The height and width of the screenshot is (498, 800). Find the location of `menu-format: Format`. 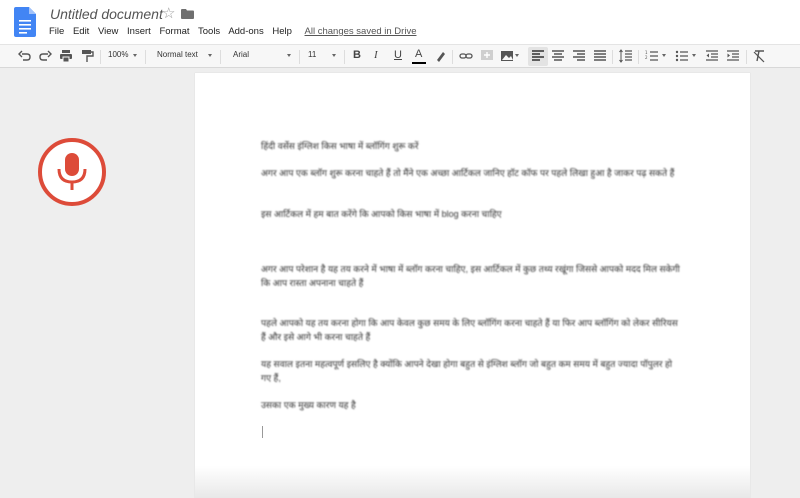

menu-format: Format is located at coordinates (174, 31).